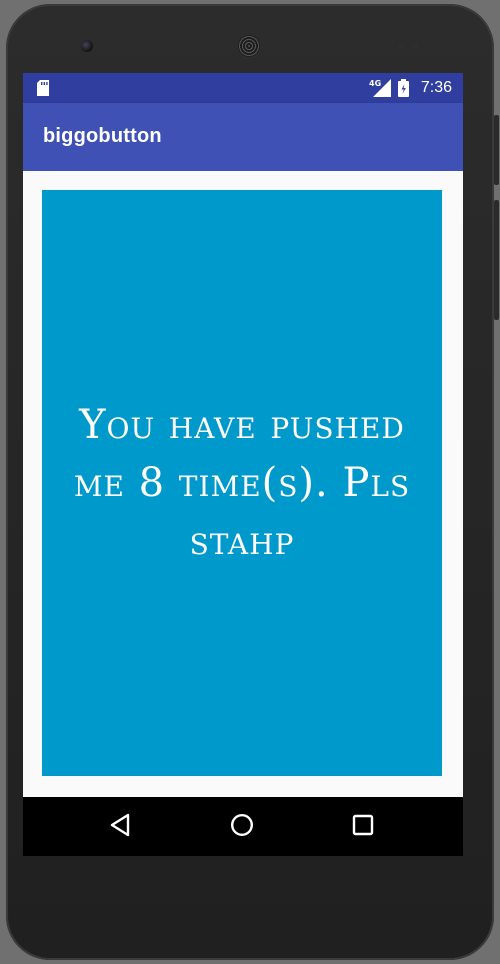 This screenshot has height=964, width=500. I want to click on home-icon, so click(242, 827).